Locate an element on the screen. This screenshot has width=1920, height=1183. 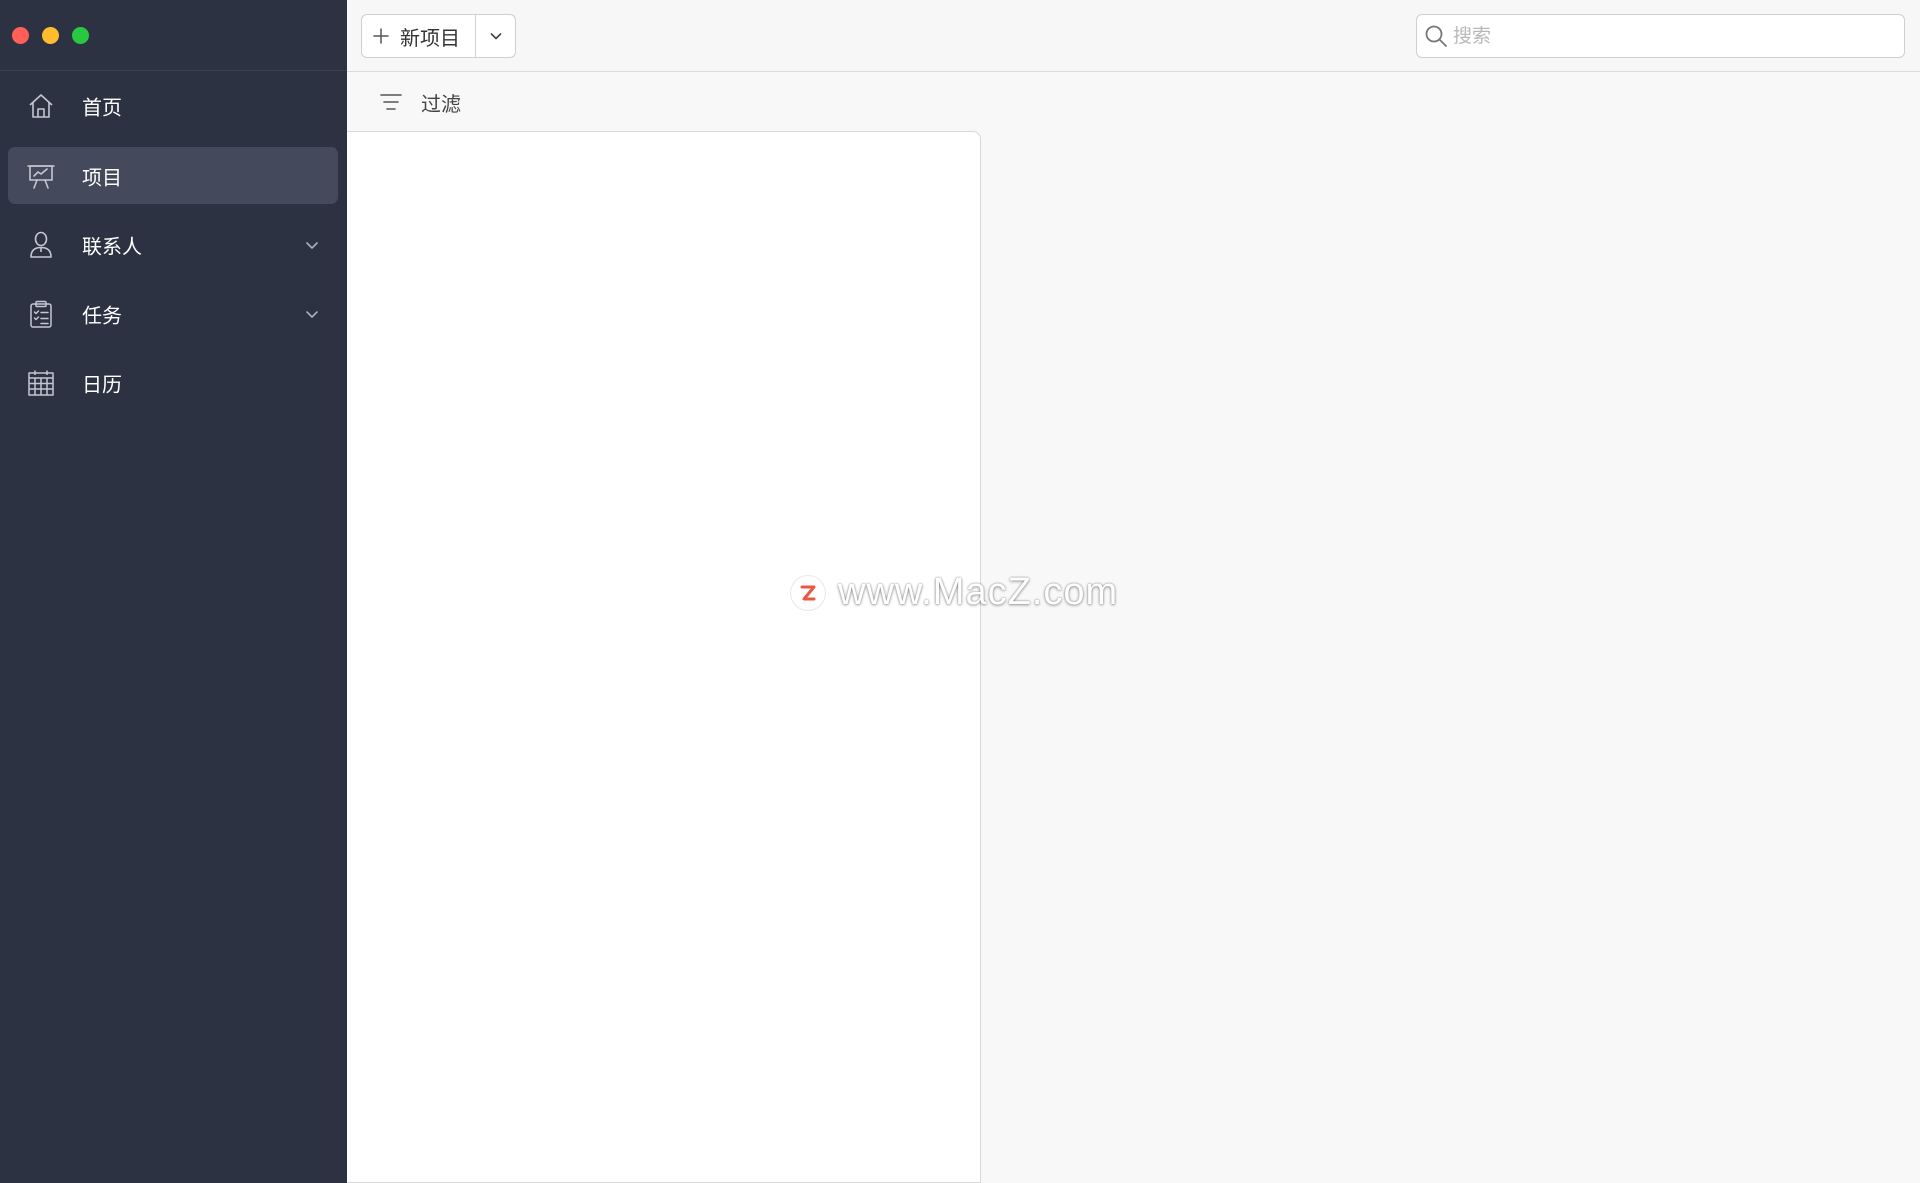
sidebar-item-label: 联系人 is located at coordinates (112, 246).